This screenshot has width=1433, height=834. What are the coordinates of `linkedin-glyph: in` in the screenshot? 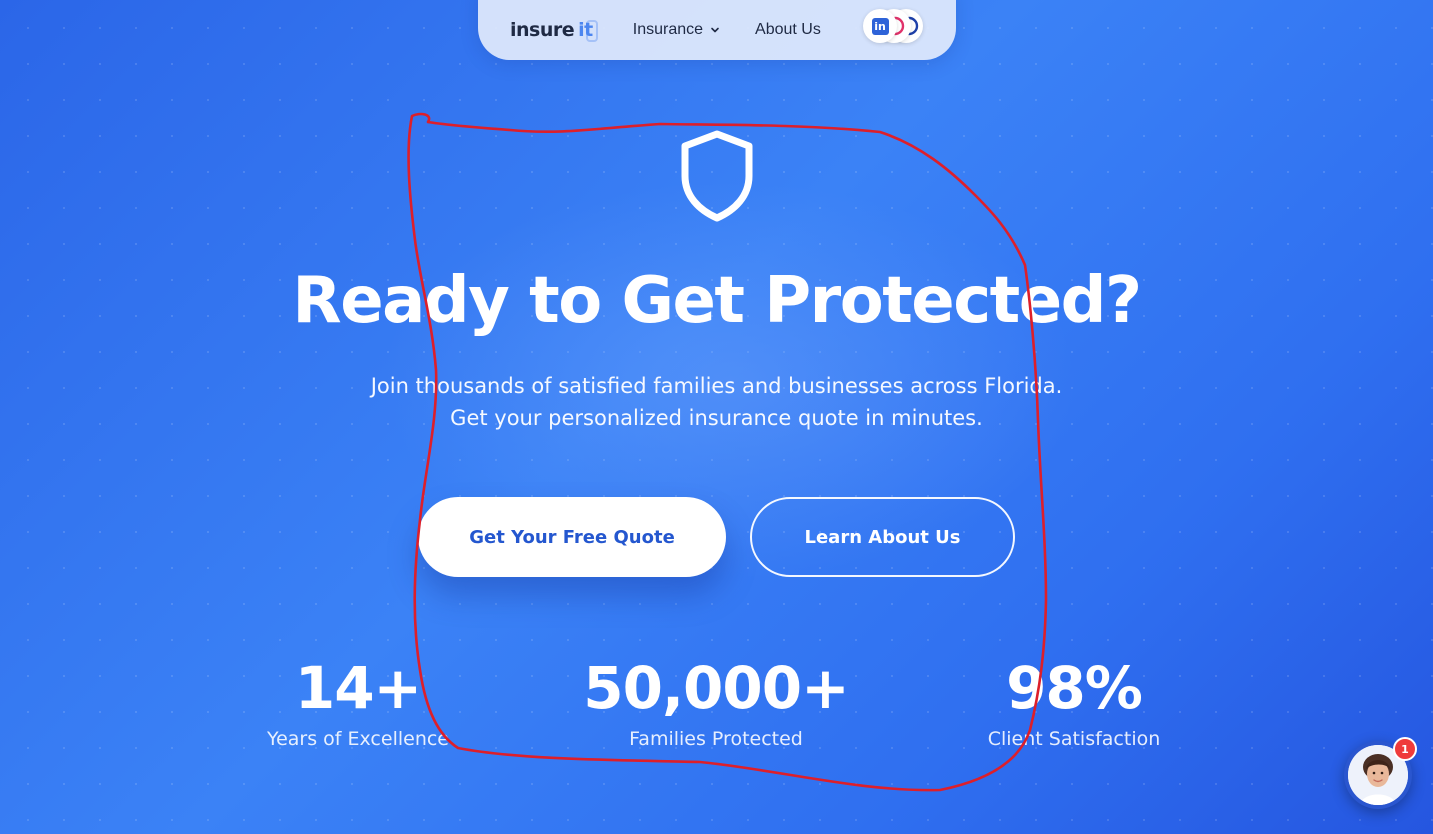 It's located at (880, 26).